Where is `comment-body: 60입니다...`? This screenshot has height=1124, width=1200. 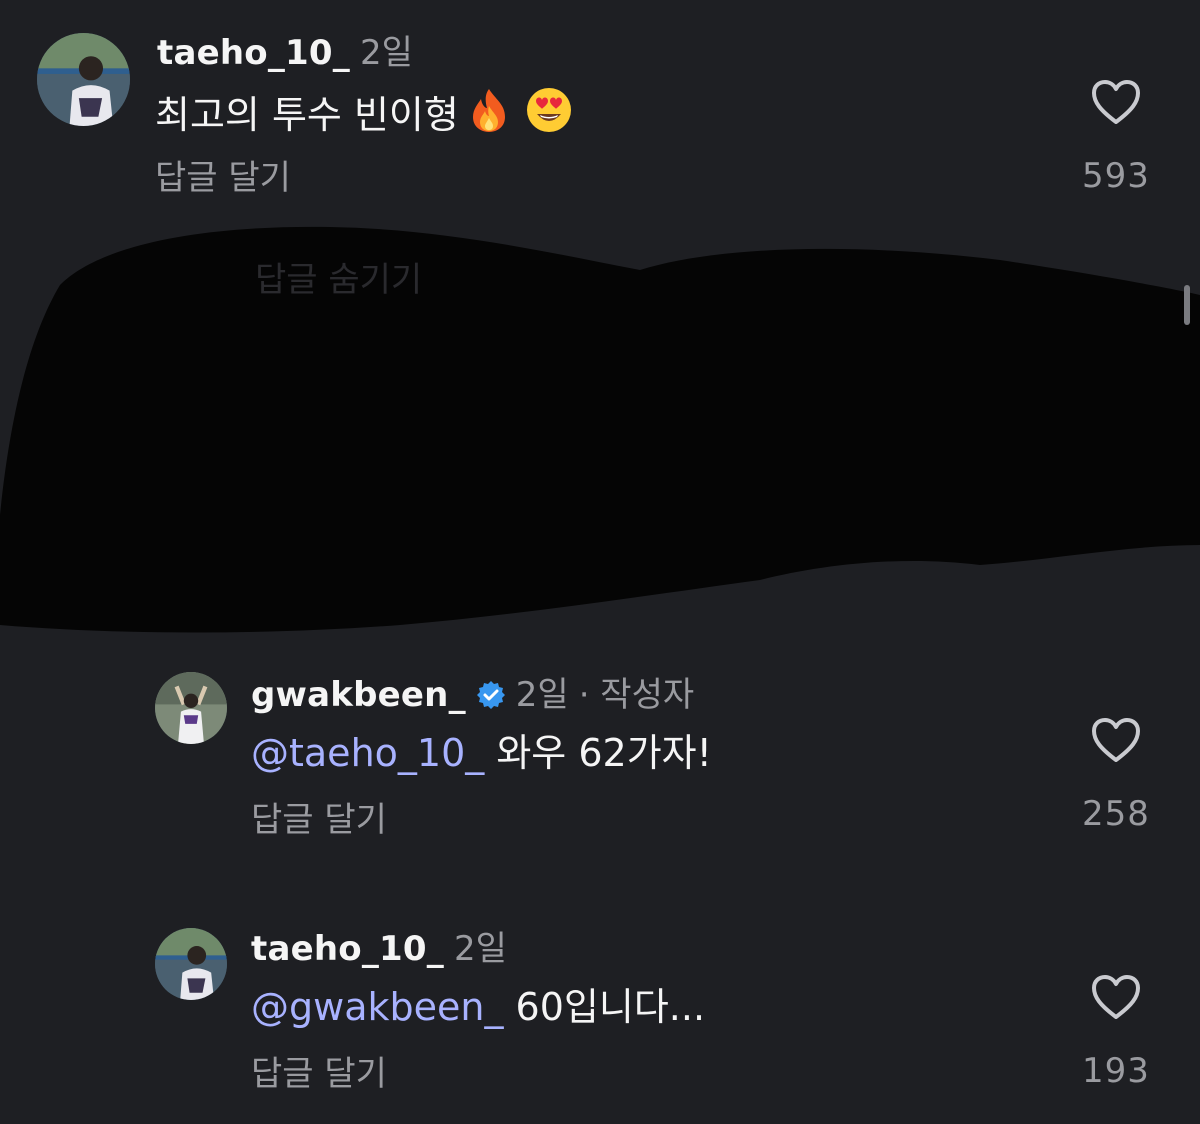 comment-body: 60입니다... is located at coordinates (604, 1007).